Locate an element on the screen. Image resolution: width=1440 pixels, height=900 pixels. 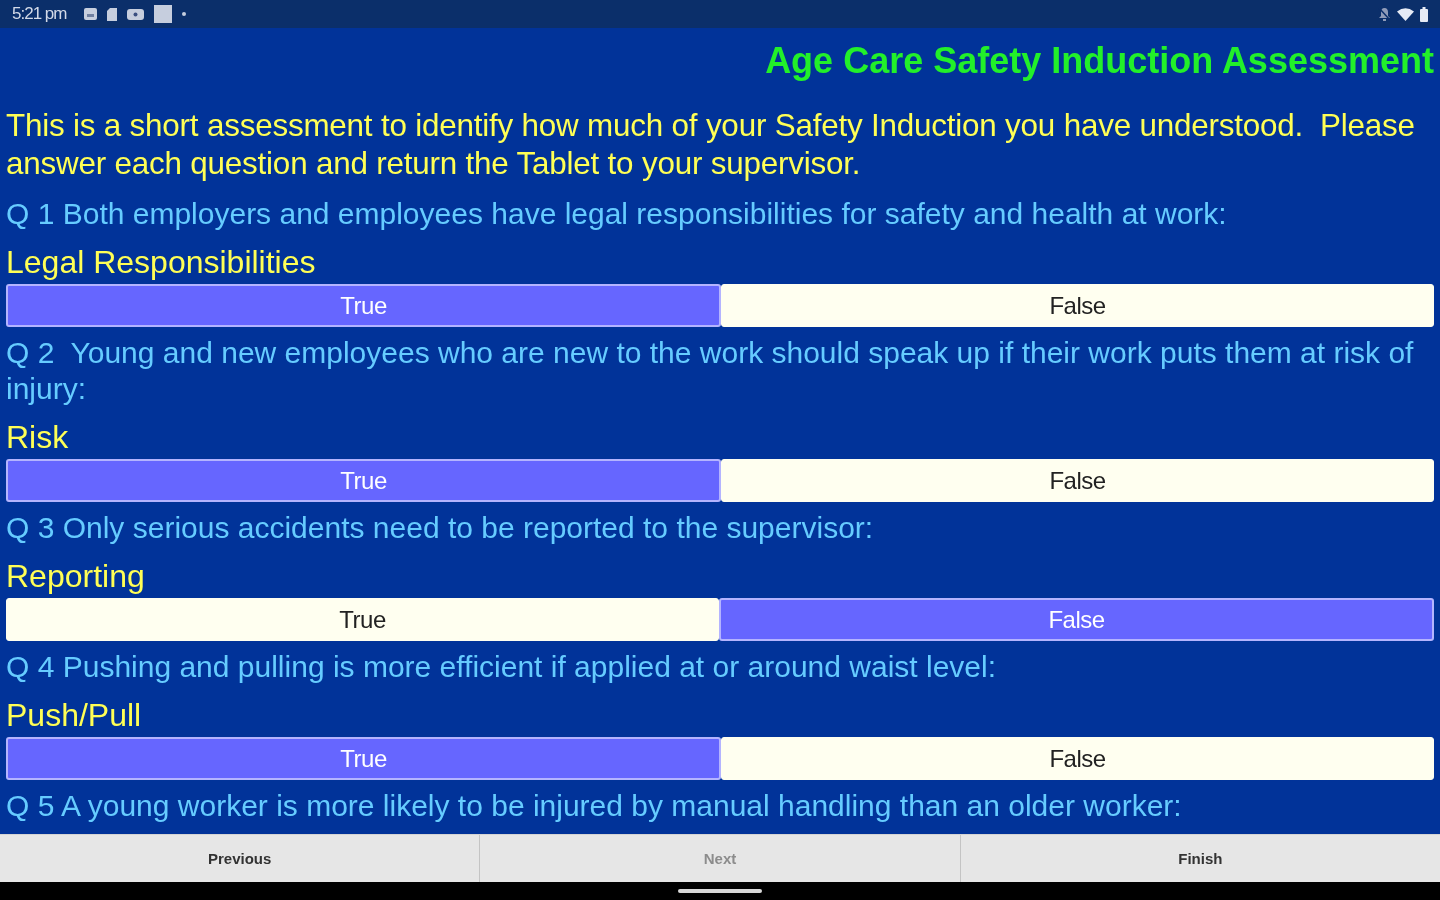
clock-time: 5:21 pm is located at coordinates (39, 14).